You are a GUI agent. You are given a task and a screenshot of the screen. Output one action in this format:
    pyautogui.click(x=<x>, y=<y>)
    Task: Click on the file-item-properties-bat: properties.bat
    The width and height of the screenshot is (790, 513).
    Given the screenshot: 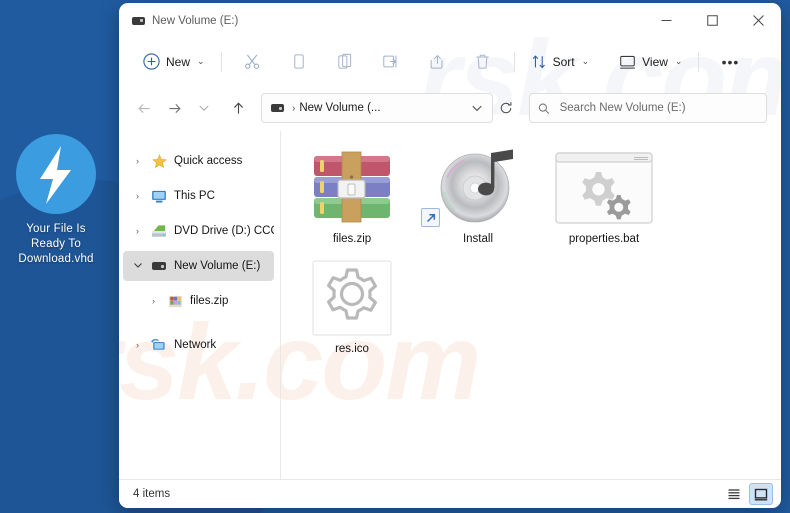 What is the action you would take?
    pyautogui.click(x=604, y=198)
    